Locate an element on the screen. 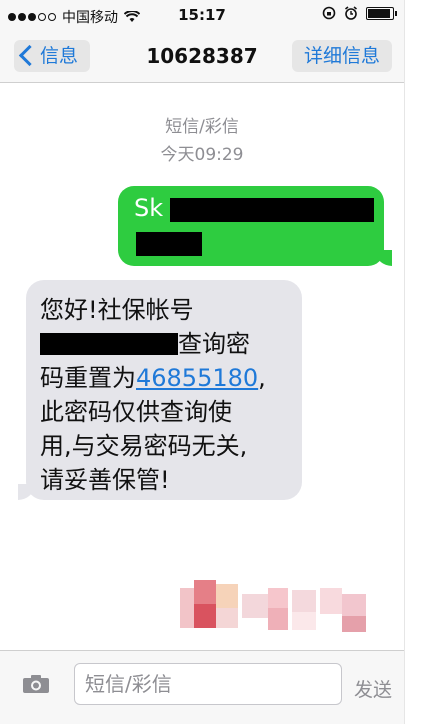 The height and width of the screenshot is (724, 440). sent-message-bubble: Sk is located at coordinates (255, 226).